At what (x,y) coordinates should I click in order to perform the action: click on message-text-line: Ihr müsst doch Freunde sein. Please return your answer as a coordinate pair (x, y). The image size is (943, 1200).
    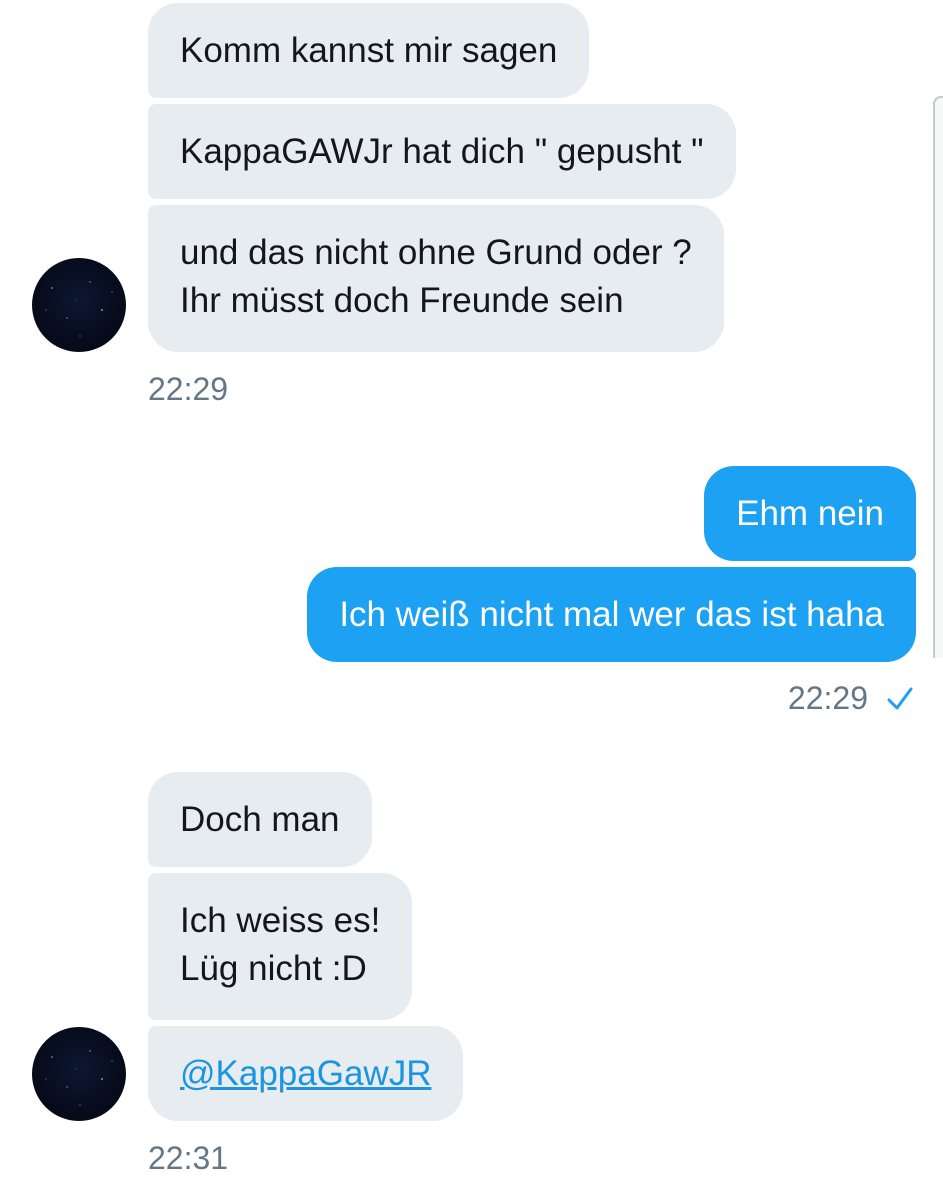
    Looking at the image, I should click on (402, 300).